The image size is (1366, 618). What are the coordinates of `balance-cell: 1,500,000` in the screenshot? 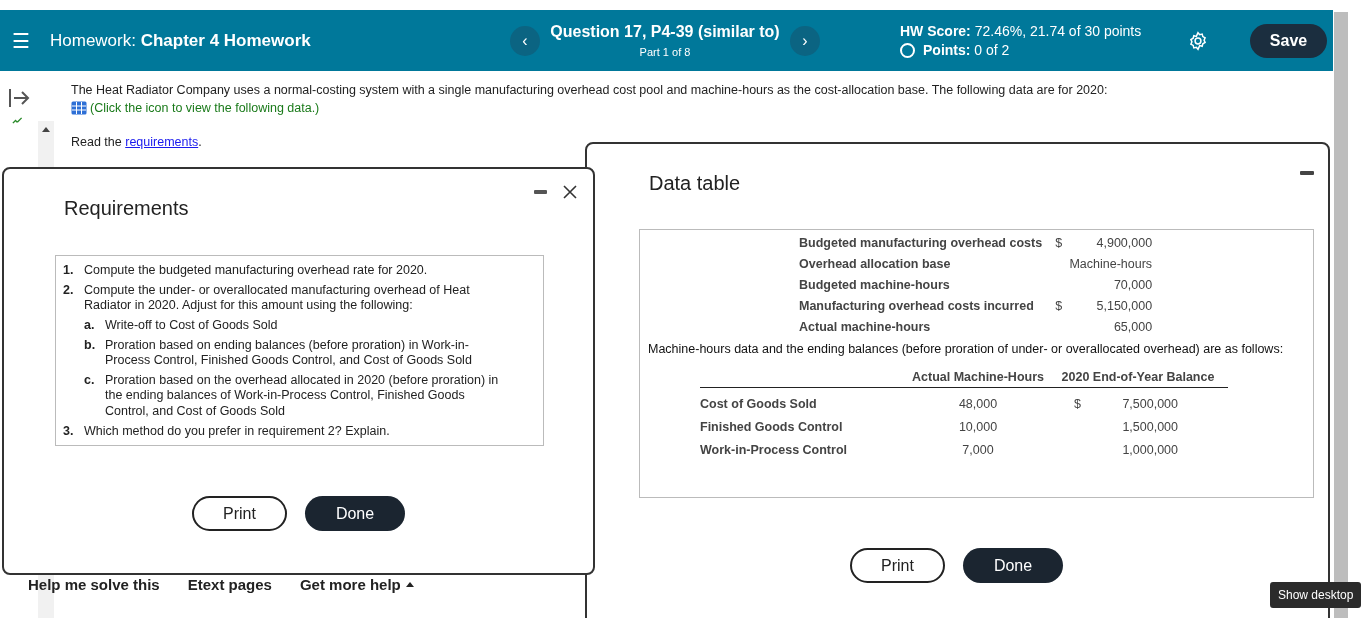 It's located at (1150, 427).